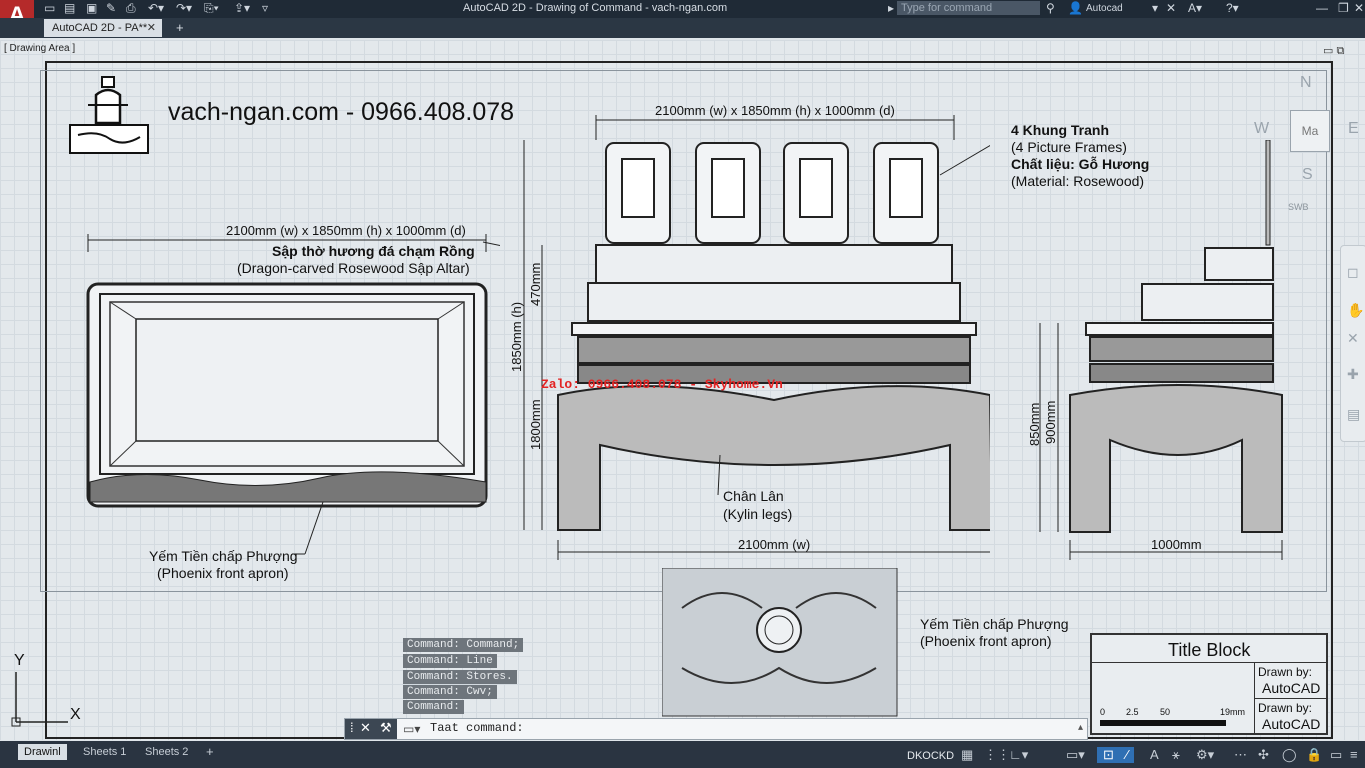 This screenshot has height=768, width=1365. Describe the element at coordinates (1132, 712) in the screenshot. I see `scale-label-1: 2.5` at that location.